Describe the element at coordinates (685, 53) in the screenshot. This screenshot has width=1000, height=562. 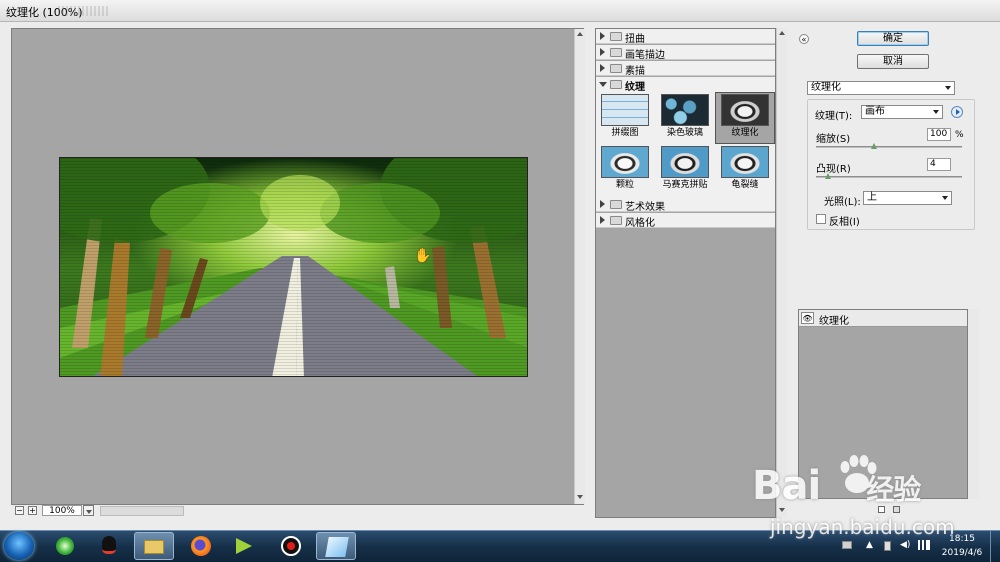
I see `category-brush-strokes: 画笔描边` at that location.